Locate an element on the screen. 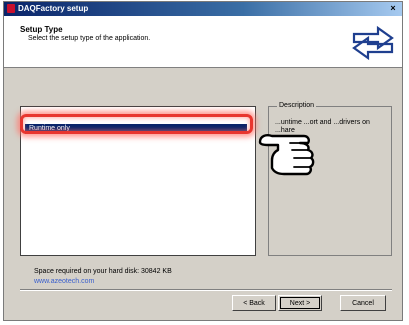  button-separator is located at coordinates (206, 290).